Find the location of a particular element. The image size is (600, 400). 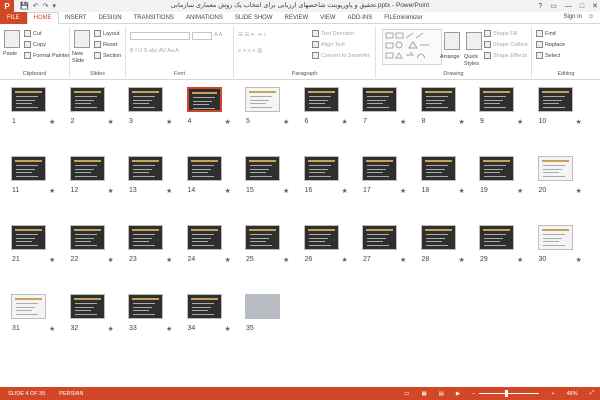

save-icon: 💾 is located at coordinates (24, 6).